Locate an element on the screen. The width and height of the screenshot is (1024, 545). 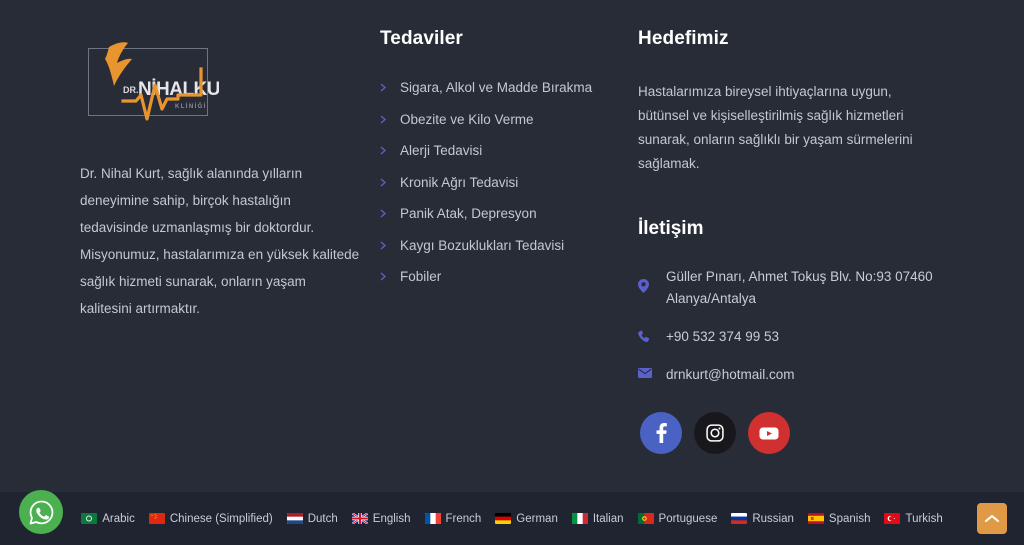
list-item-label: Kronik Ağrı Tedavisi is located at coordinates (459, 182).